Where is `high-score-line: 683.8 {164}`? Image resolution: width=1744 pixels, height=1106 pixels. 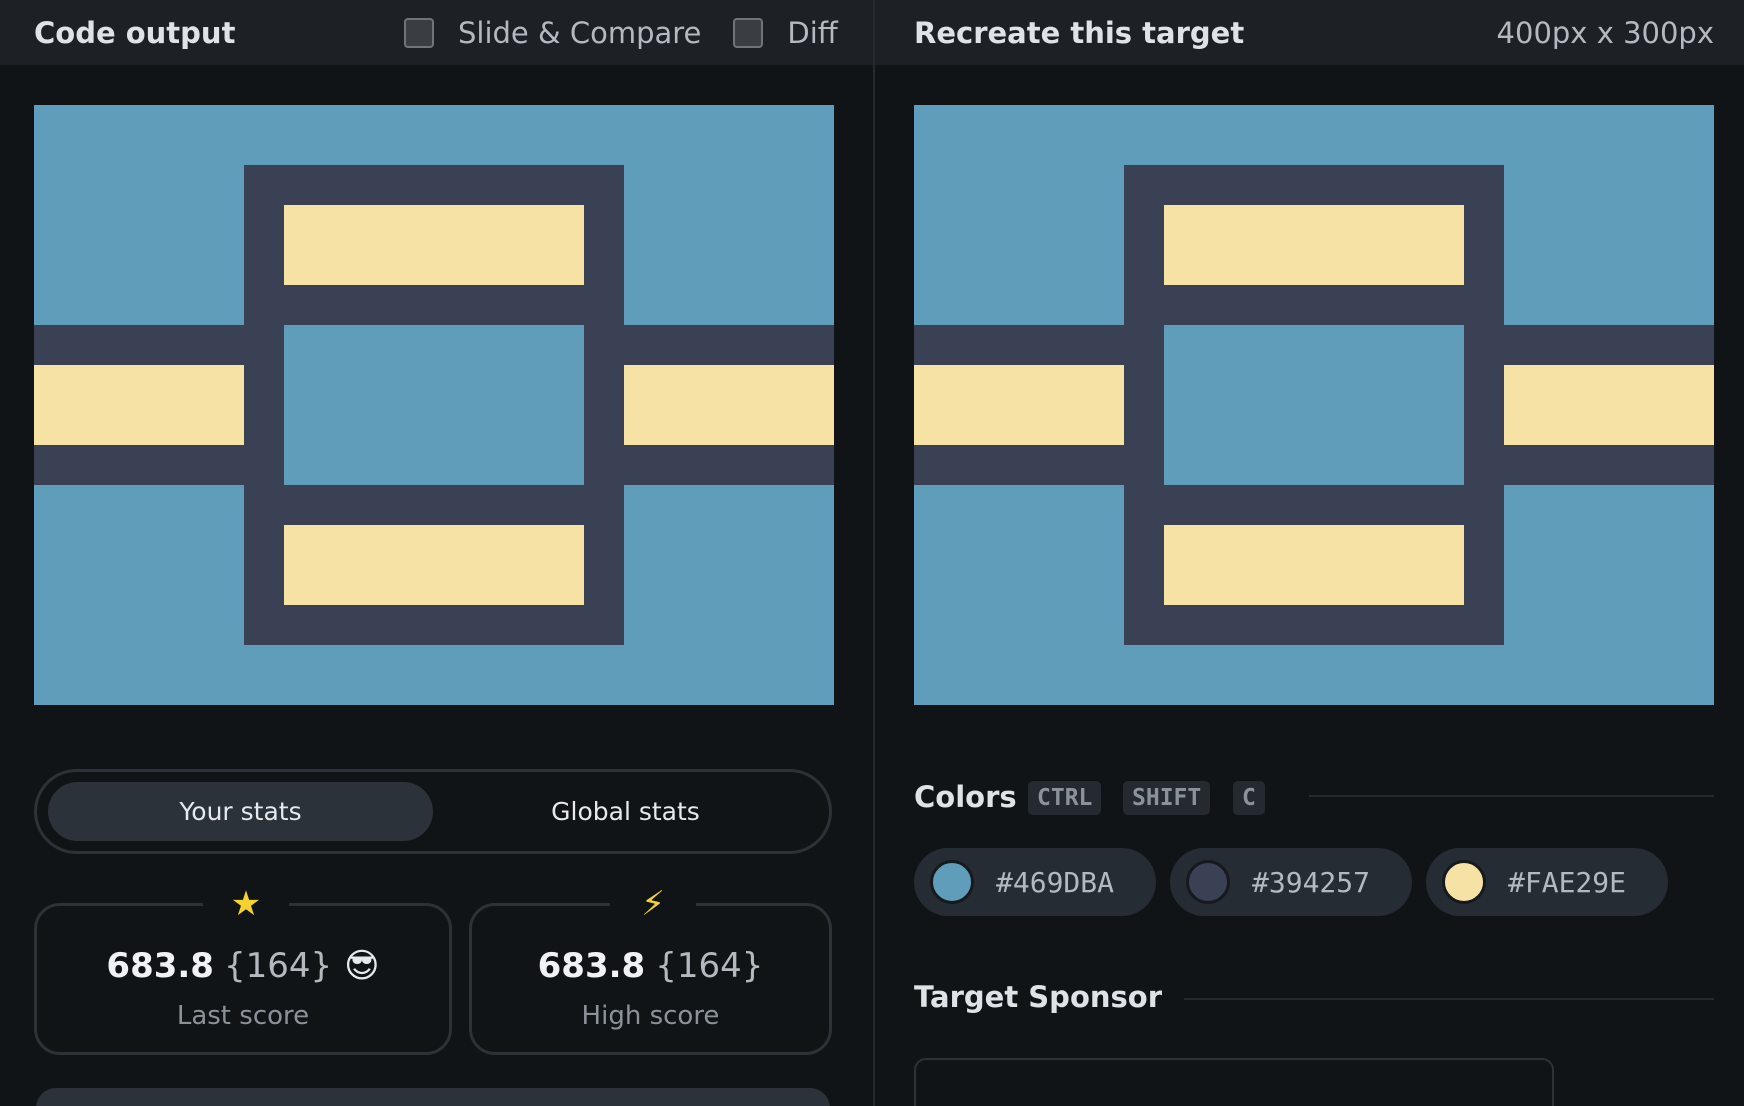 high-score-line: 683.8 {164} is located at coordinates (650, 966).